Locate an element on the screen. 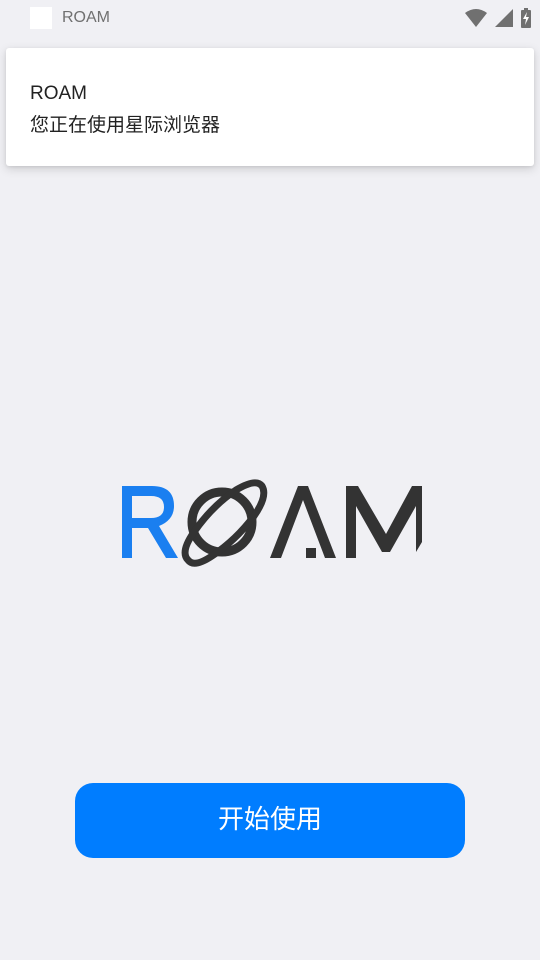 The width and height of the screenshot is (540, 960). battery-charging-icon is located at coordinates (526, 18).